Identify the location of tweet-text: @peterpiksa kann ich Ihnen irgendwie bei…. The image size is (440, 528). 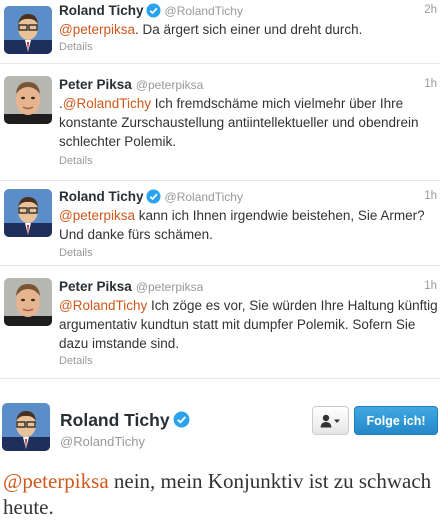
(242, 225).